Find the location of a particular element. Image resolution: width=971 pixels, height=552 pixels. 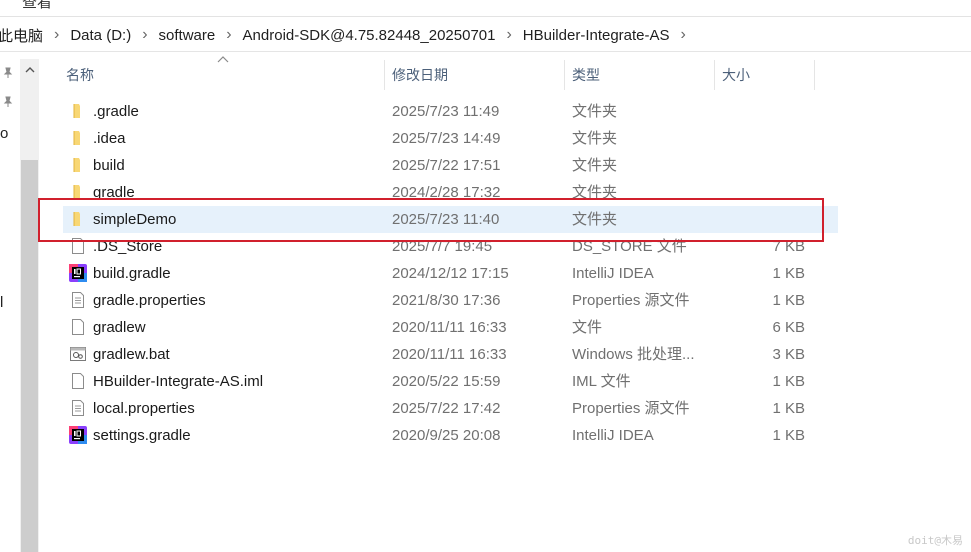

file-type: IML 文件 is located at coordinates (601, 381).